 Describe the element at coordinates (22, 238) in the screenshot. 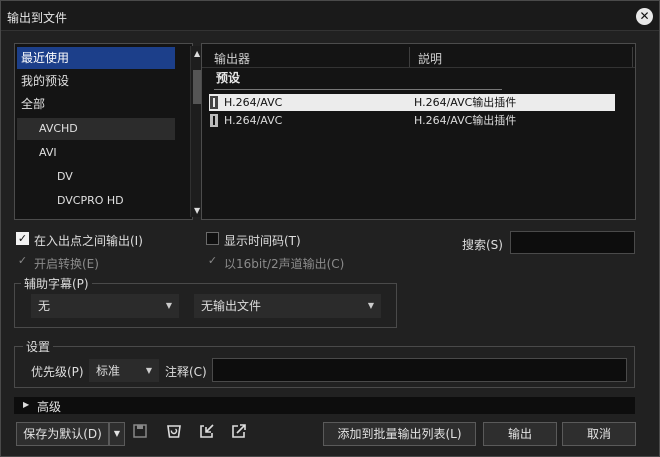

I see `inout-checkbox: ✓` at that location.